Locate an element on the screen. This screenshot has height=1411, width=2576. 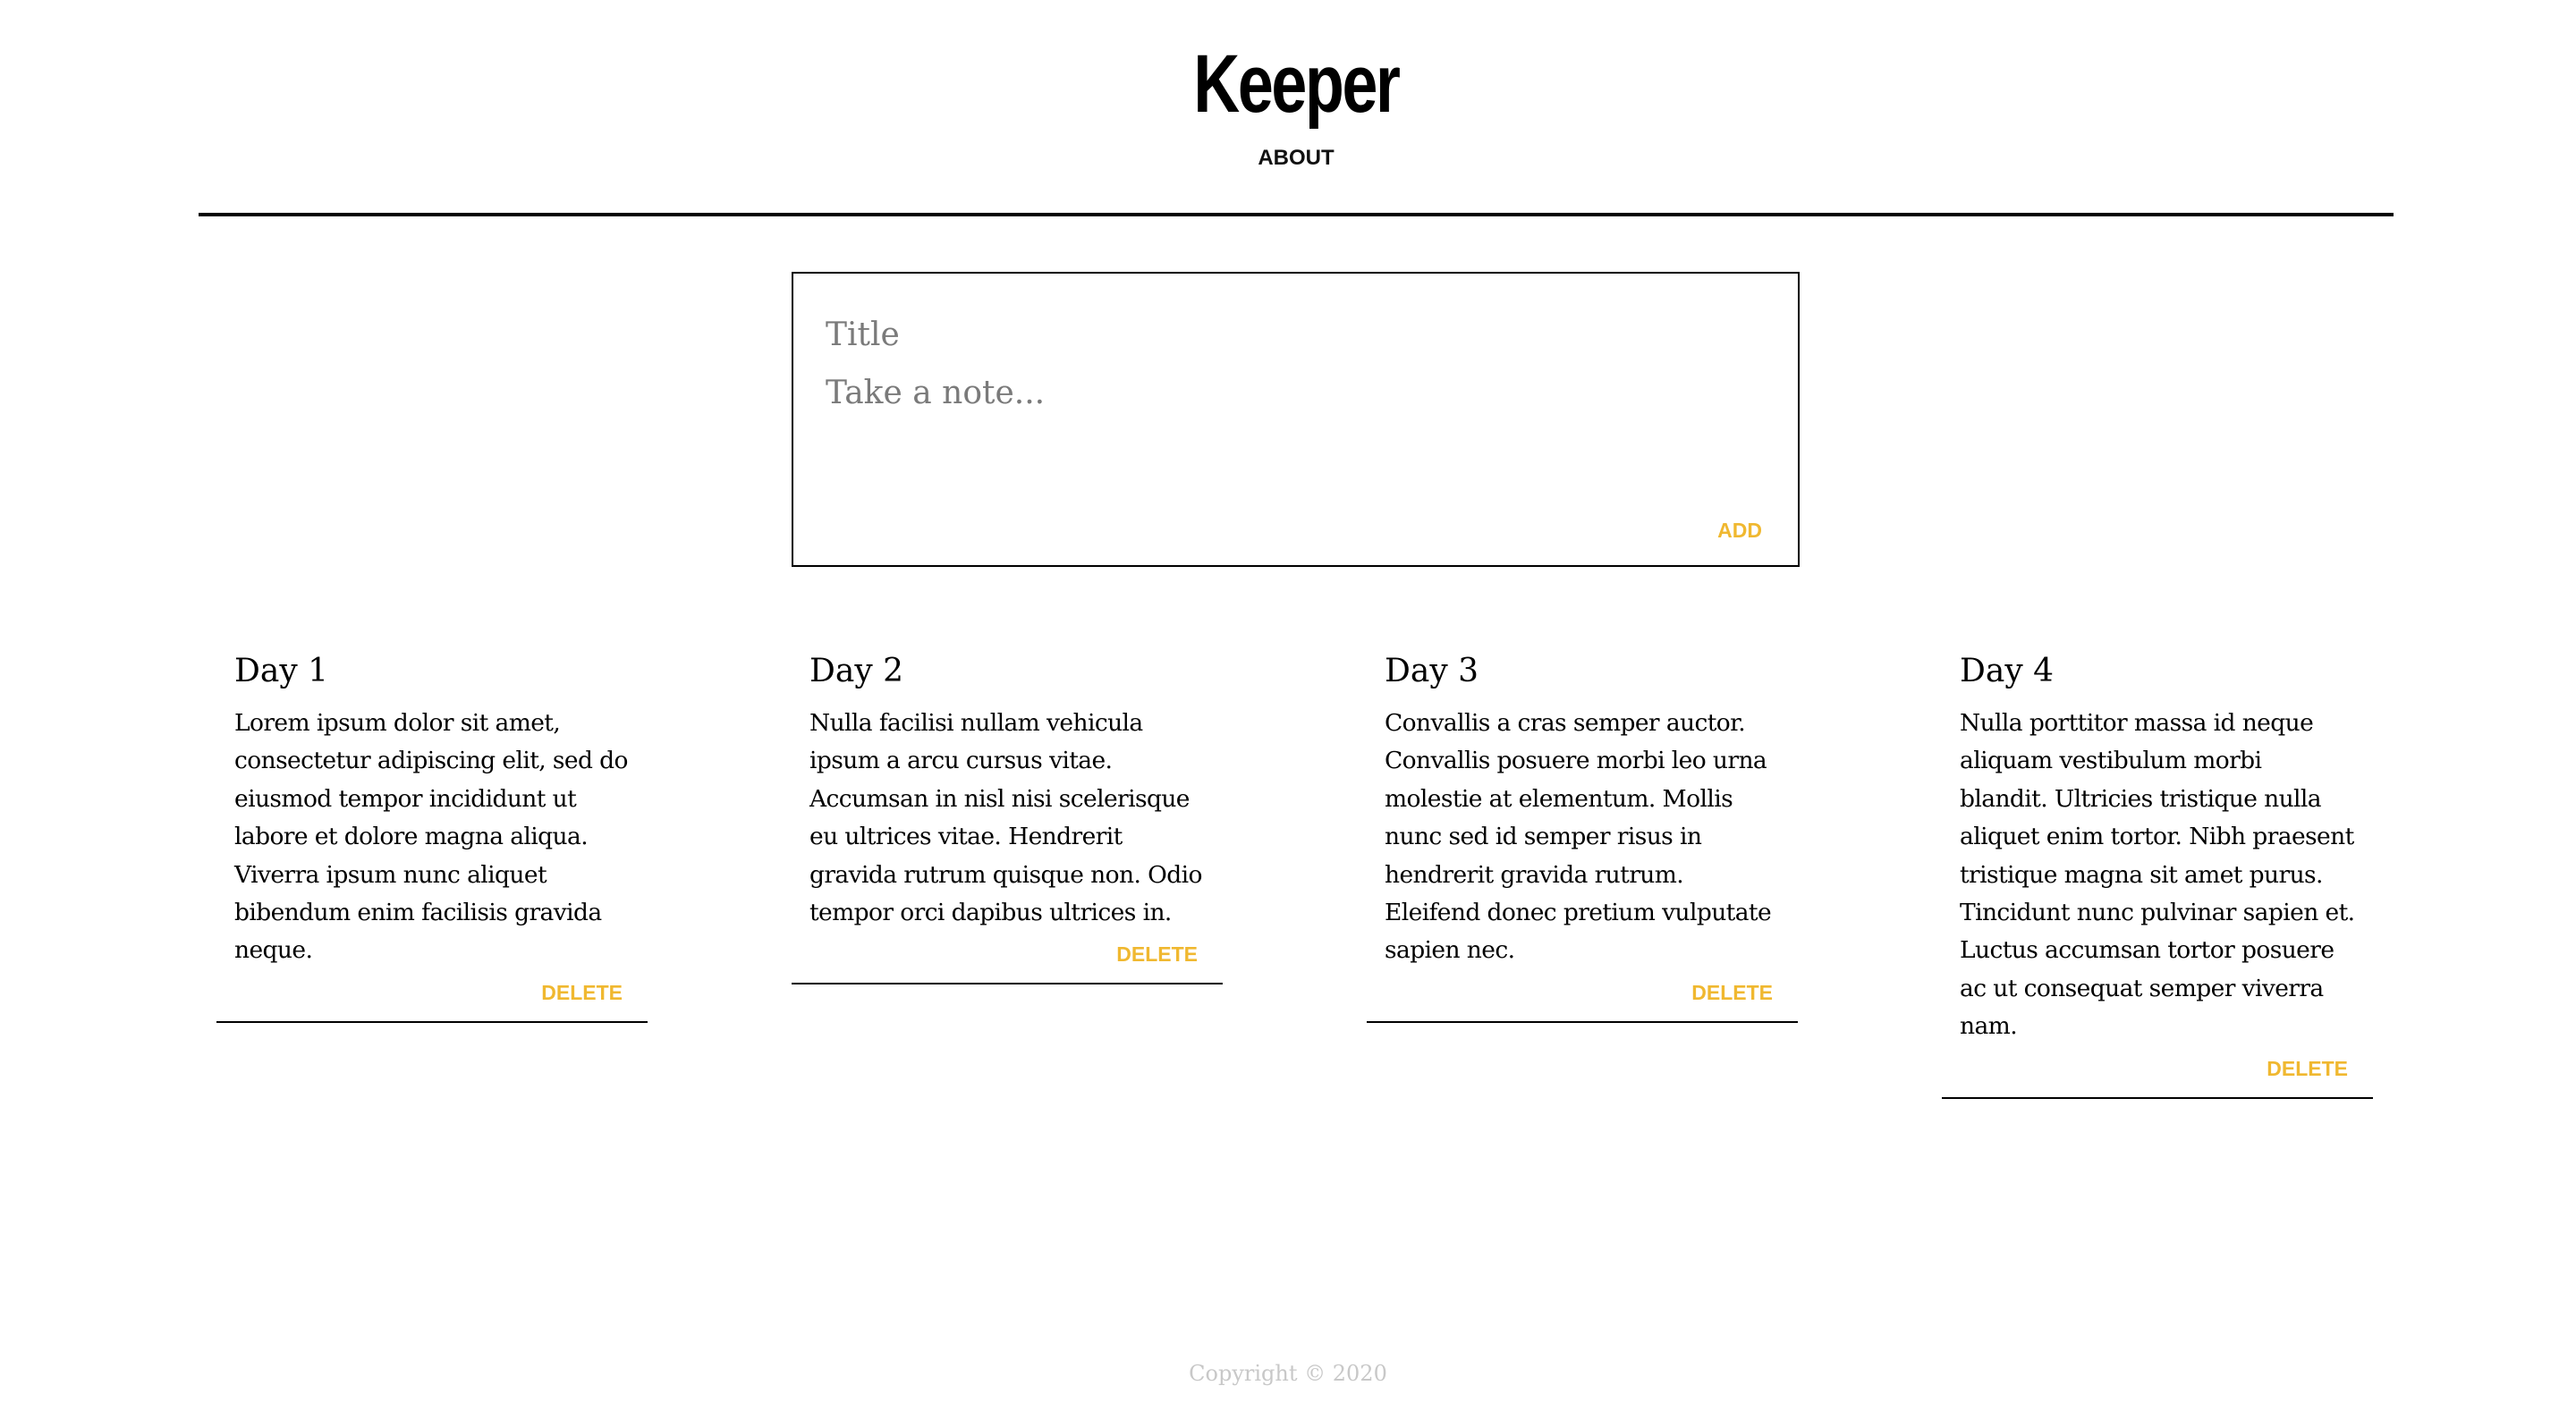
copyright-footer: Copyright © 2020 is located at coordinates (1288, 1373).